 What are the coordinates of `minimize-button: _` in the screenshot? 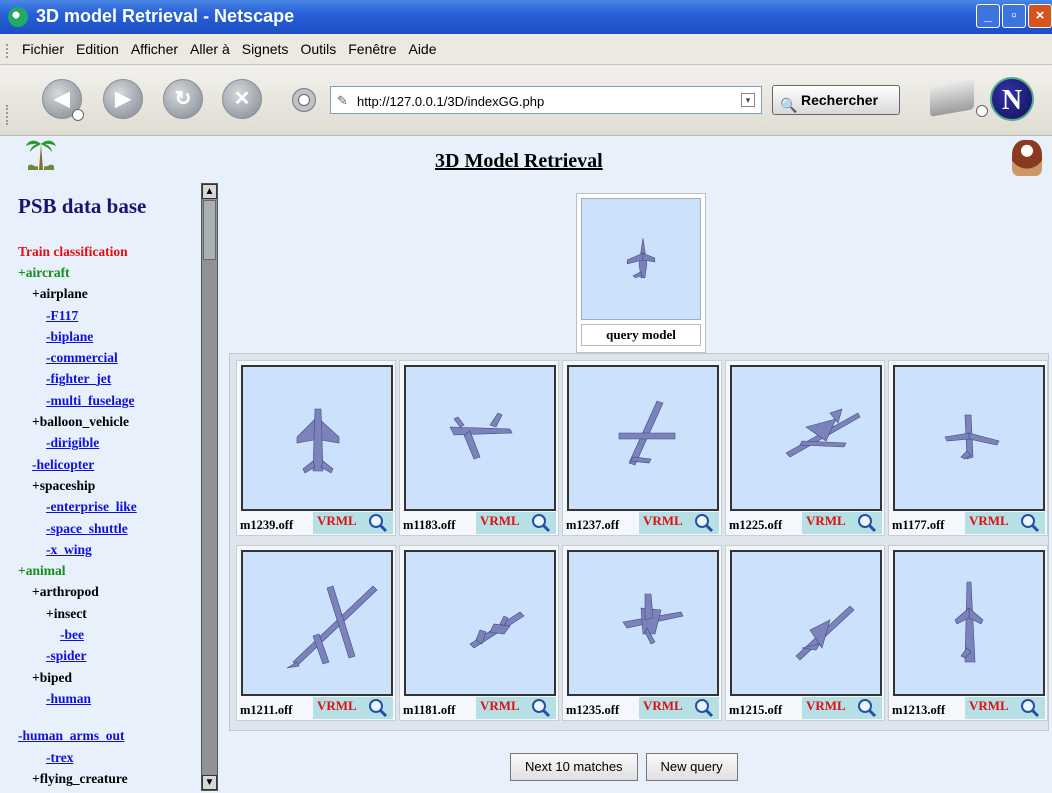 It's located at (988, 16).